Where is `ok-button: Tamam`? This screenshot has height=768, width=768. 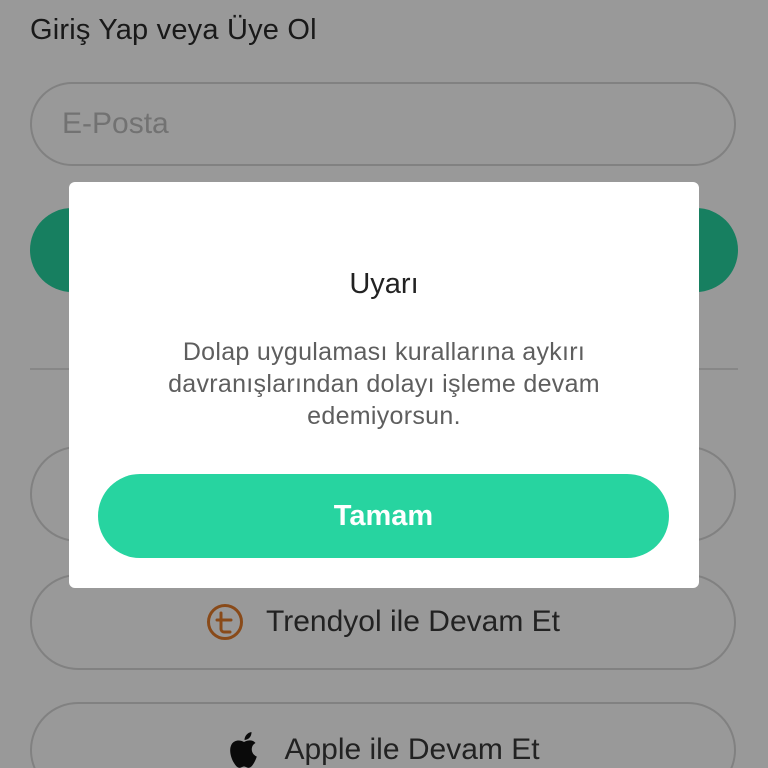
ok-button: Tamam is located at coordinates (383, 516).